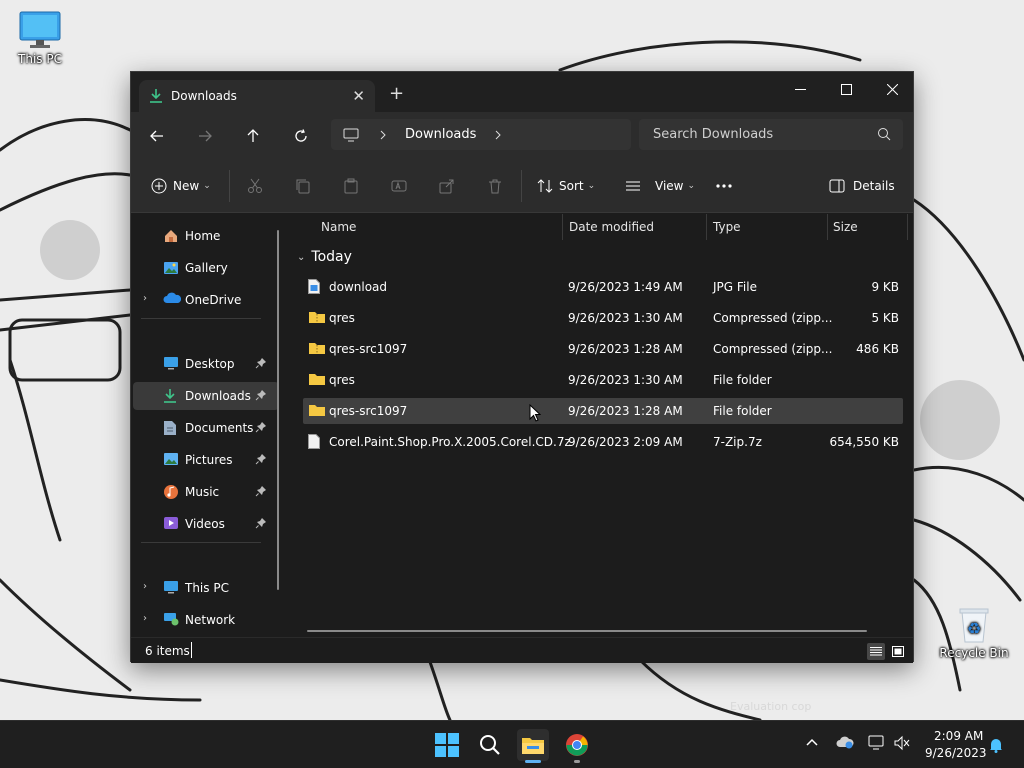 The image size is (1024, 768). What do you see at coordinates (209, 460) in the screenshot?
I see `sidebar-item-label: Pictures` at bounding box center [209, 460].